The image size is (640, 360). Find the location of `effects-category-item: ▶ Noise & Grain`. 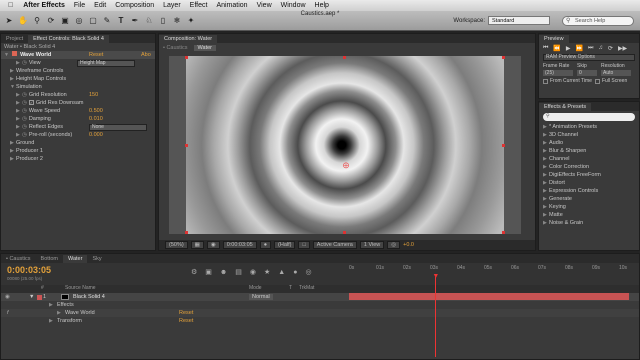

effects-category-item: ▶ Noise & Grain is located at coordinates (589, 223).